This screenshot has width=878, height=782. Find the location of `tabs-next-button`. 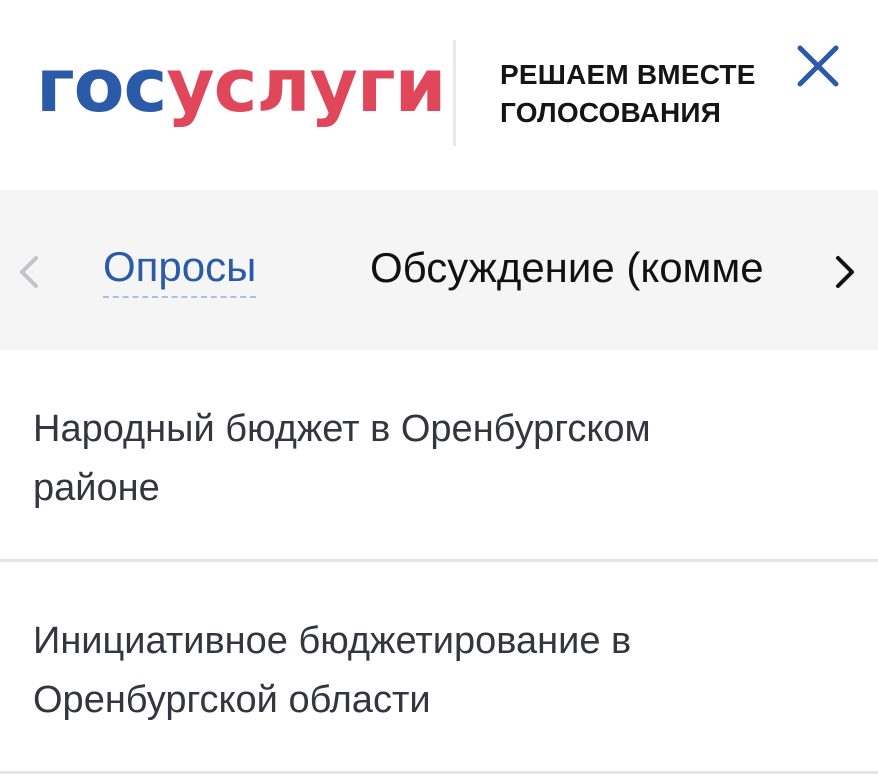

tabs-next-button is located at coordinates (846, 272).